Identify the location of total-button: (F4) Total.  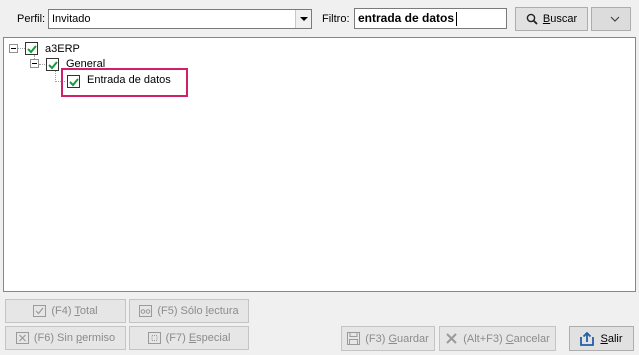
(65, 311).